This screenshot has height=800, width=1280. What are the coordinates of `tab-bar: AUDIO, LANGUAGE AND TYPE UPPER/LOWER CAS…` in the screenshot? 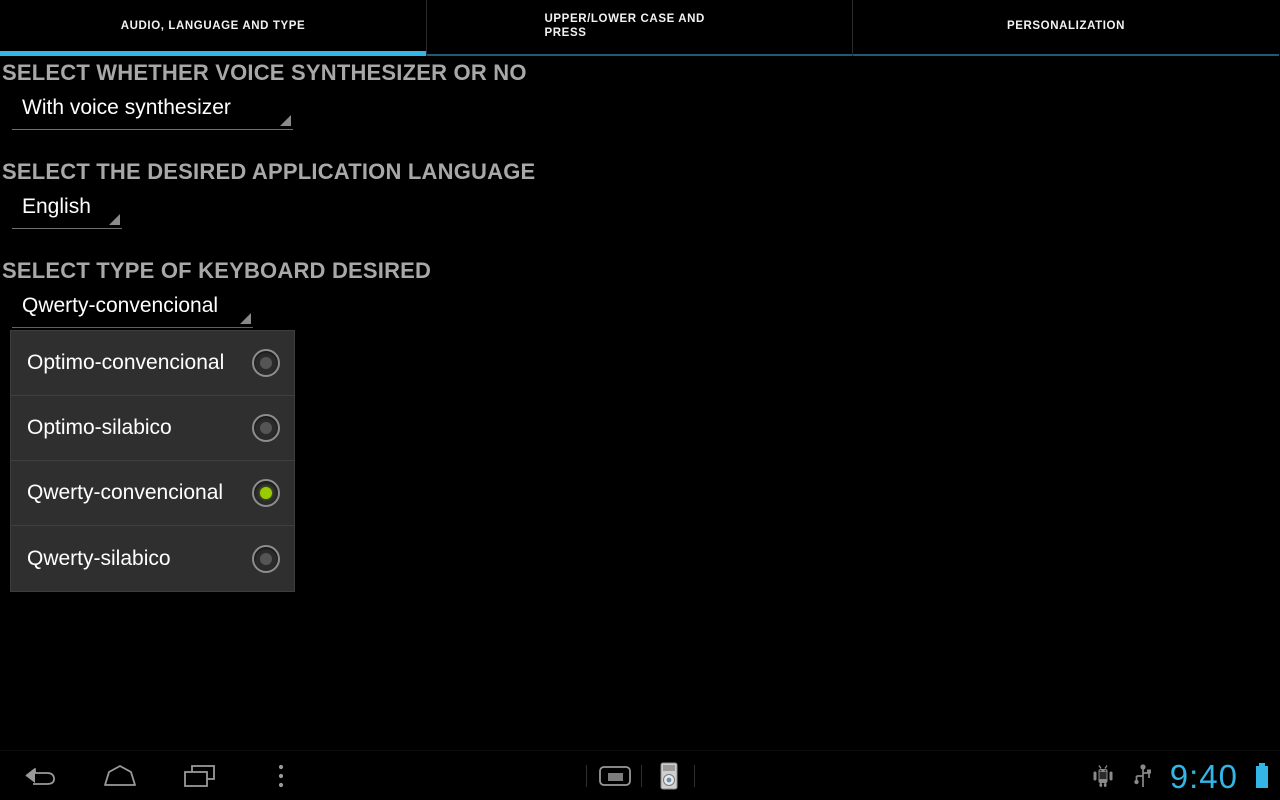 It's located at (640, 28).